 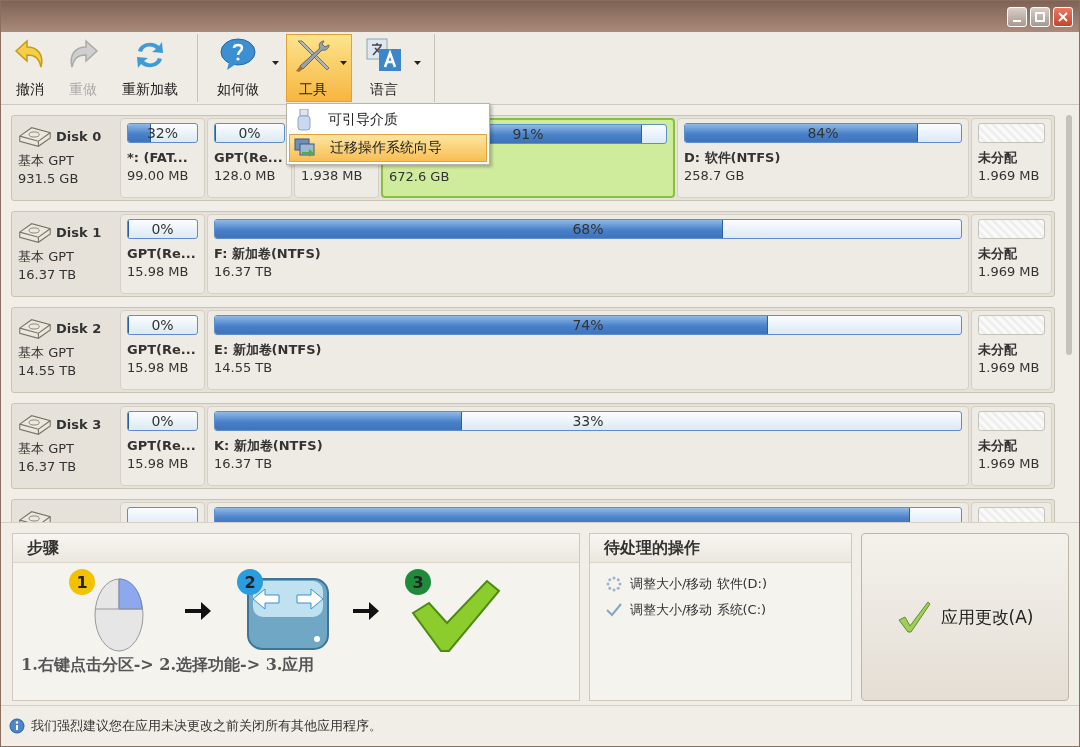 I want to click on maximize-button, so click(x=1040, y=16).